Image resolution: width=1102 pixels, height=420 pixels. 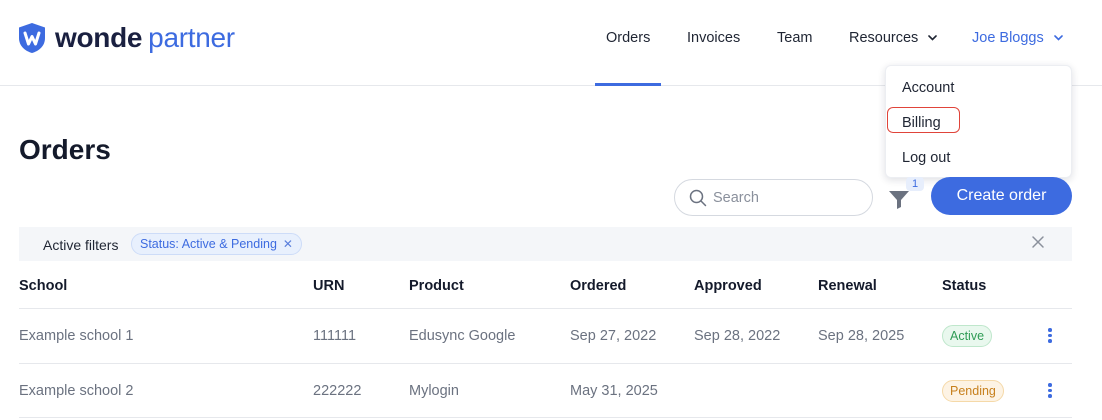 What do you see at coordinates (973, 391) in the screenshot?
I see `status-badge: Pending` at bounding box center [973, 391].